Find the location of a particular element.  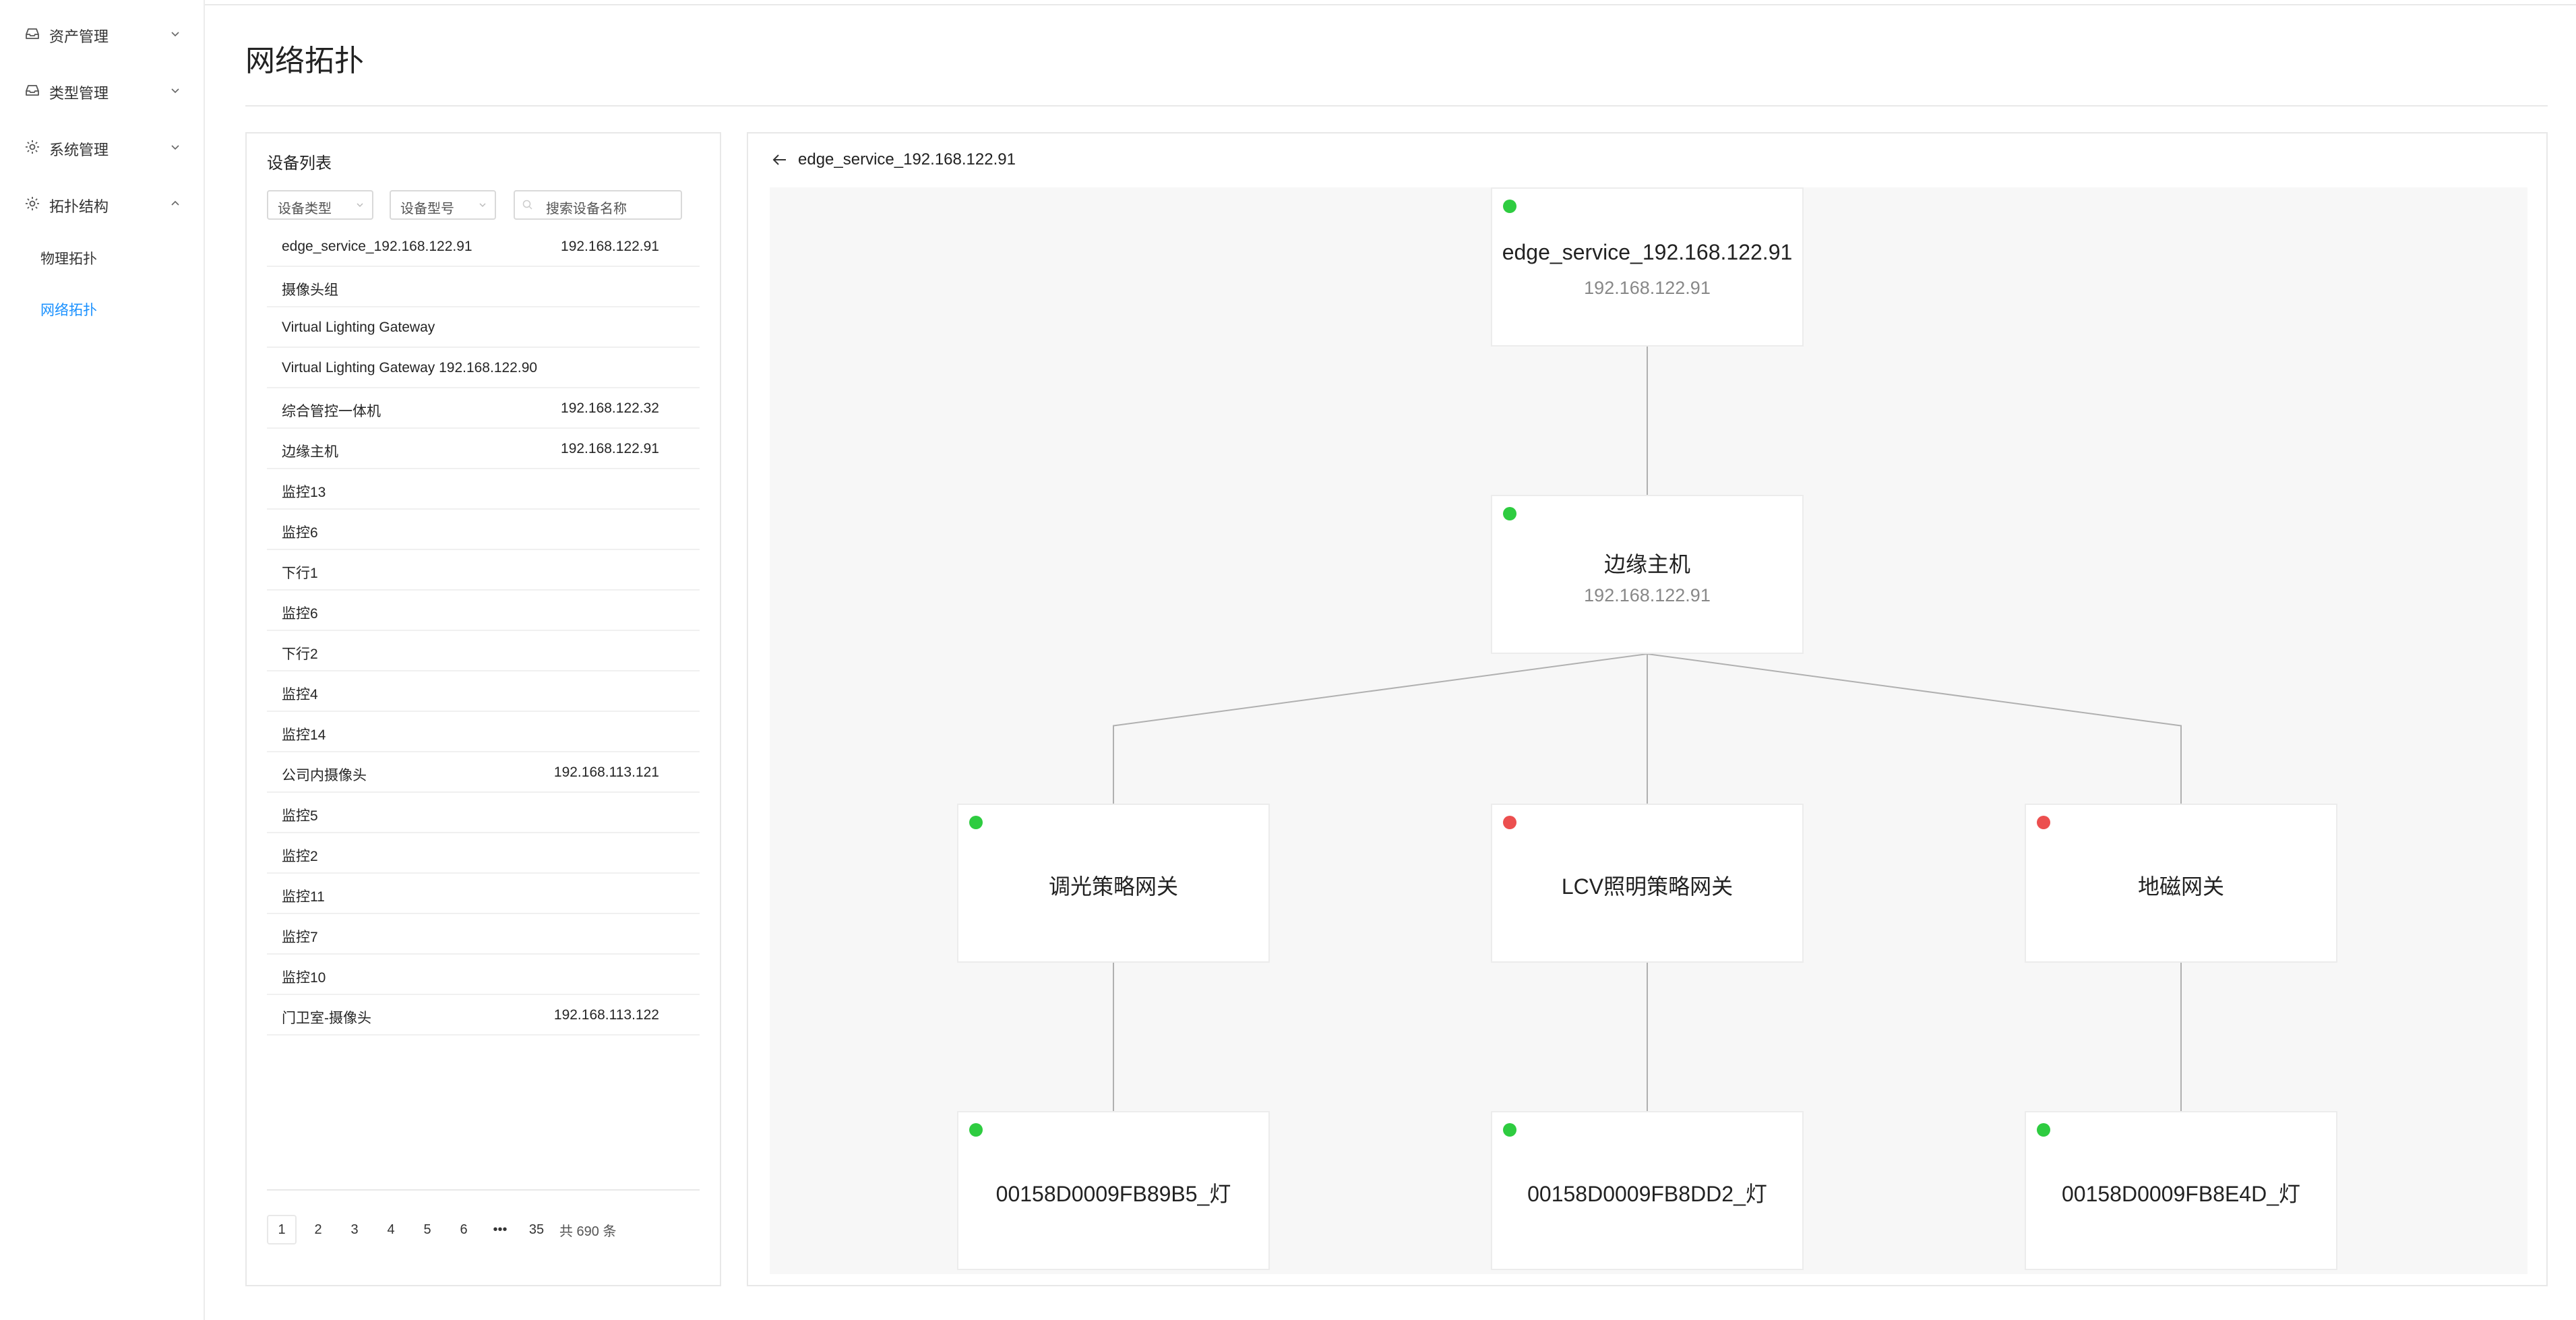

device-row: 监控2 is located at coordinates (484, 853).